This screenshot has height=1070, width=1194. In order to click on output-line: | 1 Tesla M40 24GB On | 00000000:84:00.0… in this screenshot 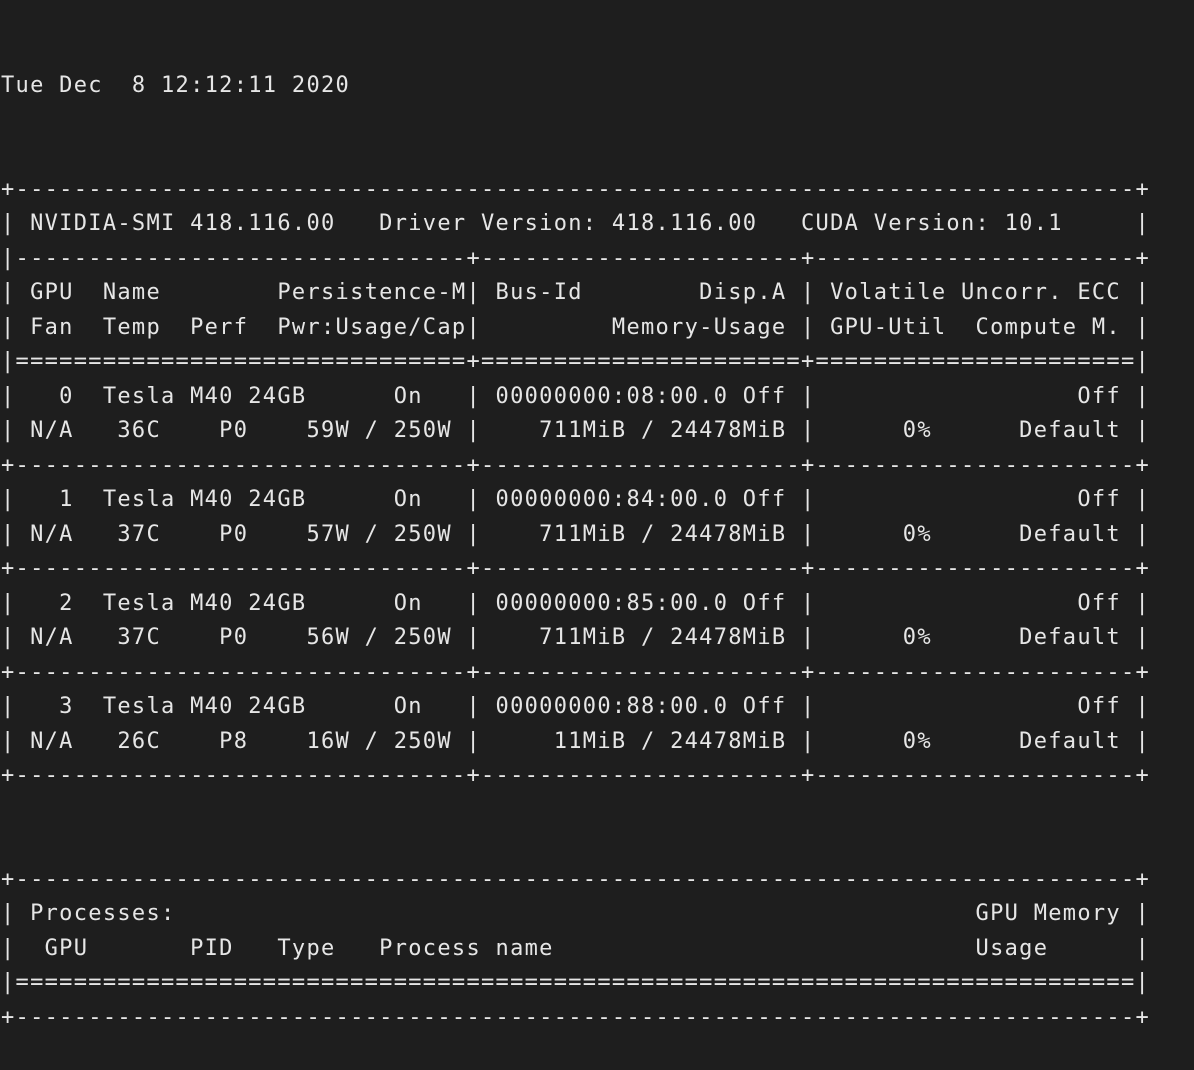, I will do `click(576, 499)`.